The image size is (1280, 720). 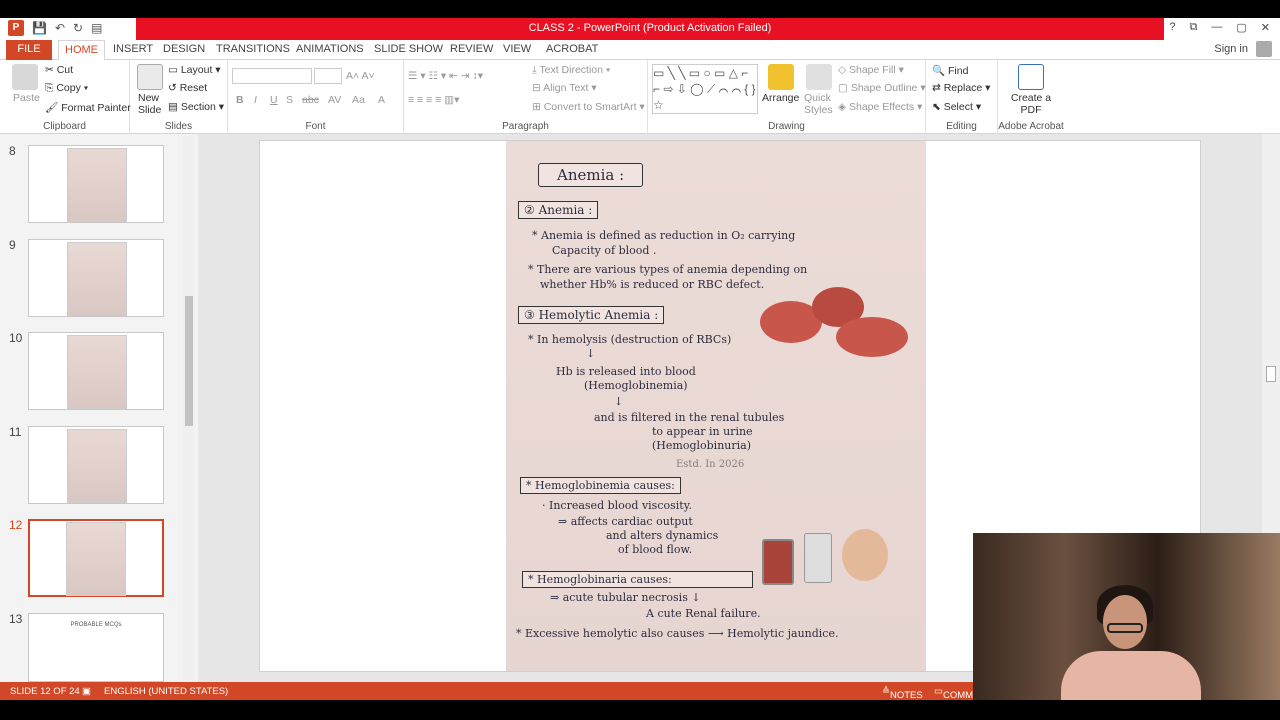 I want to click on layout-button: ▭ Layout ▾, so click(x=194, y=70).